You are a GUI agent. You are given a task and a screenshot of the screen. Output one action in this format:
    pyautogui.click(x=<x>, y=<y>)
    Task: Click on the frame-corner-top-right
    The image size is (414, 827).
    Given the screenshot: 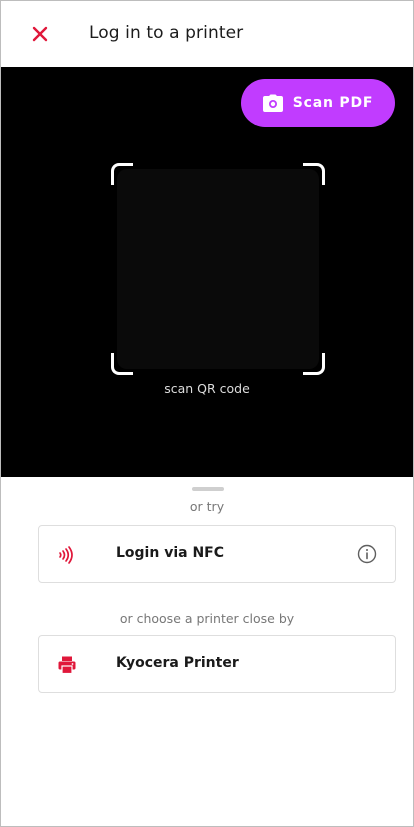 What is the action you would take?
    pyautogui.click(x=314, y=174)
    